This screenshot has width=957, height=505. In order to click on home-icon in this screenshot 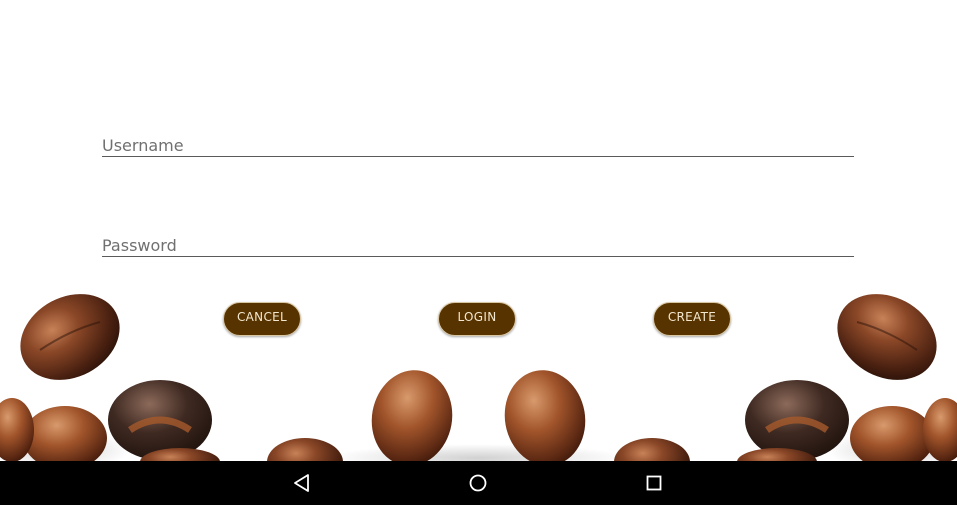, I will do `click(478, 483)`.